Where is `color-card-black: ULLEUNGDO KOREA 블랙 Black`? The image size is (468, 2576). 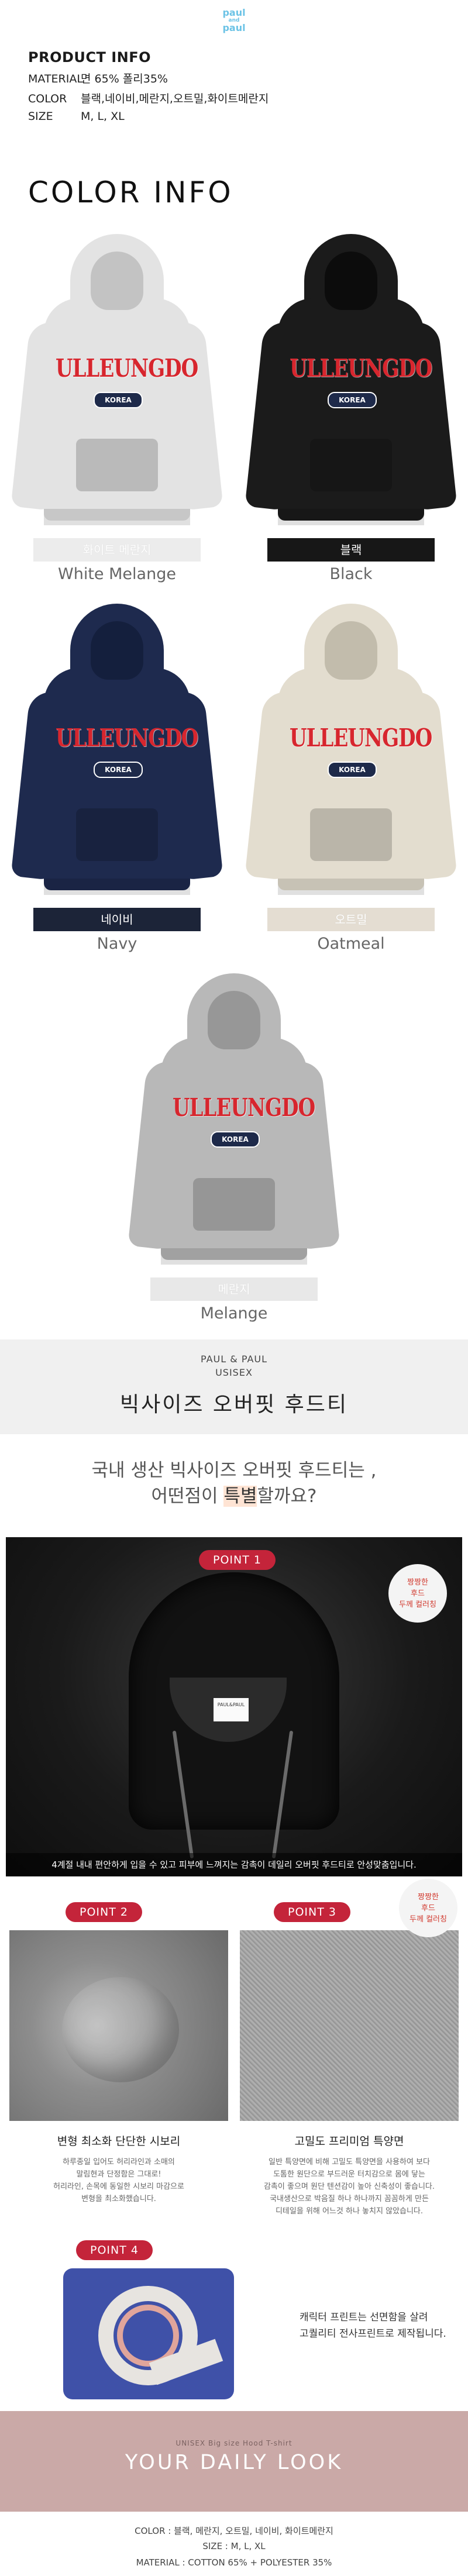 color-card-black: ULLEUNGDO KOREA 블랙 Black is located at coordinates (351, 408).